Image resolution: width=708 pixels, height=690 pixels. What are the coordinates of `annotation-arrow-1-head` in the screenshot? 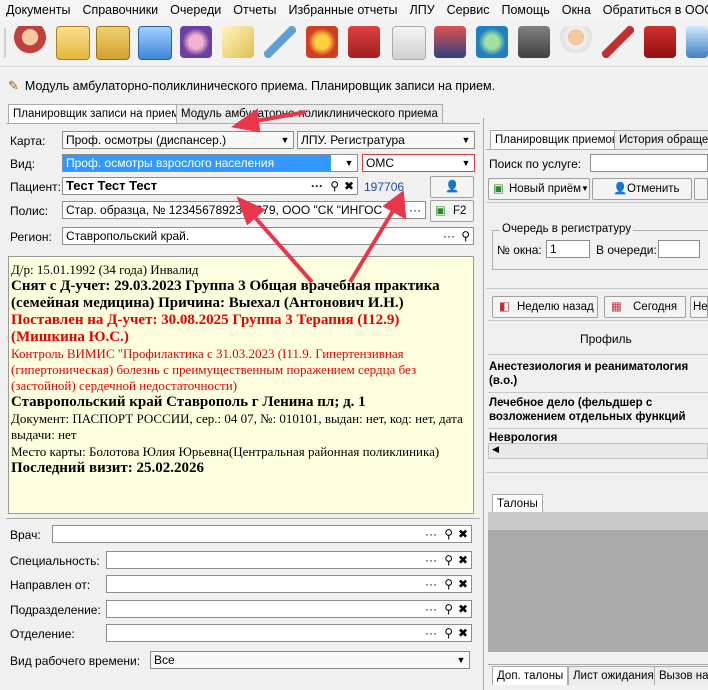 It's located at (245, 120).